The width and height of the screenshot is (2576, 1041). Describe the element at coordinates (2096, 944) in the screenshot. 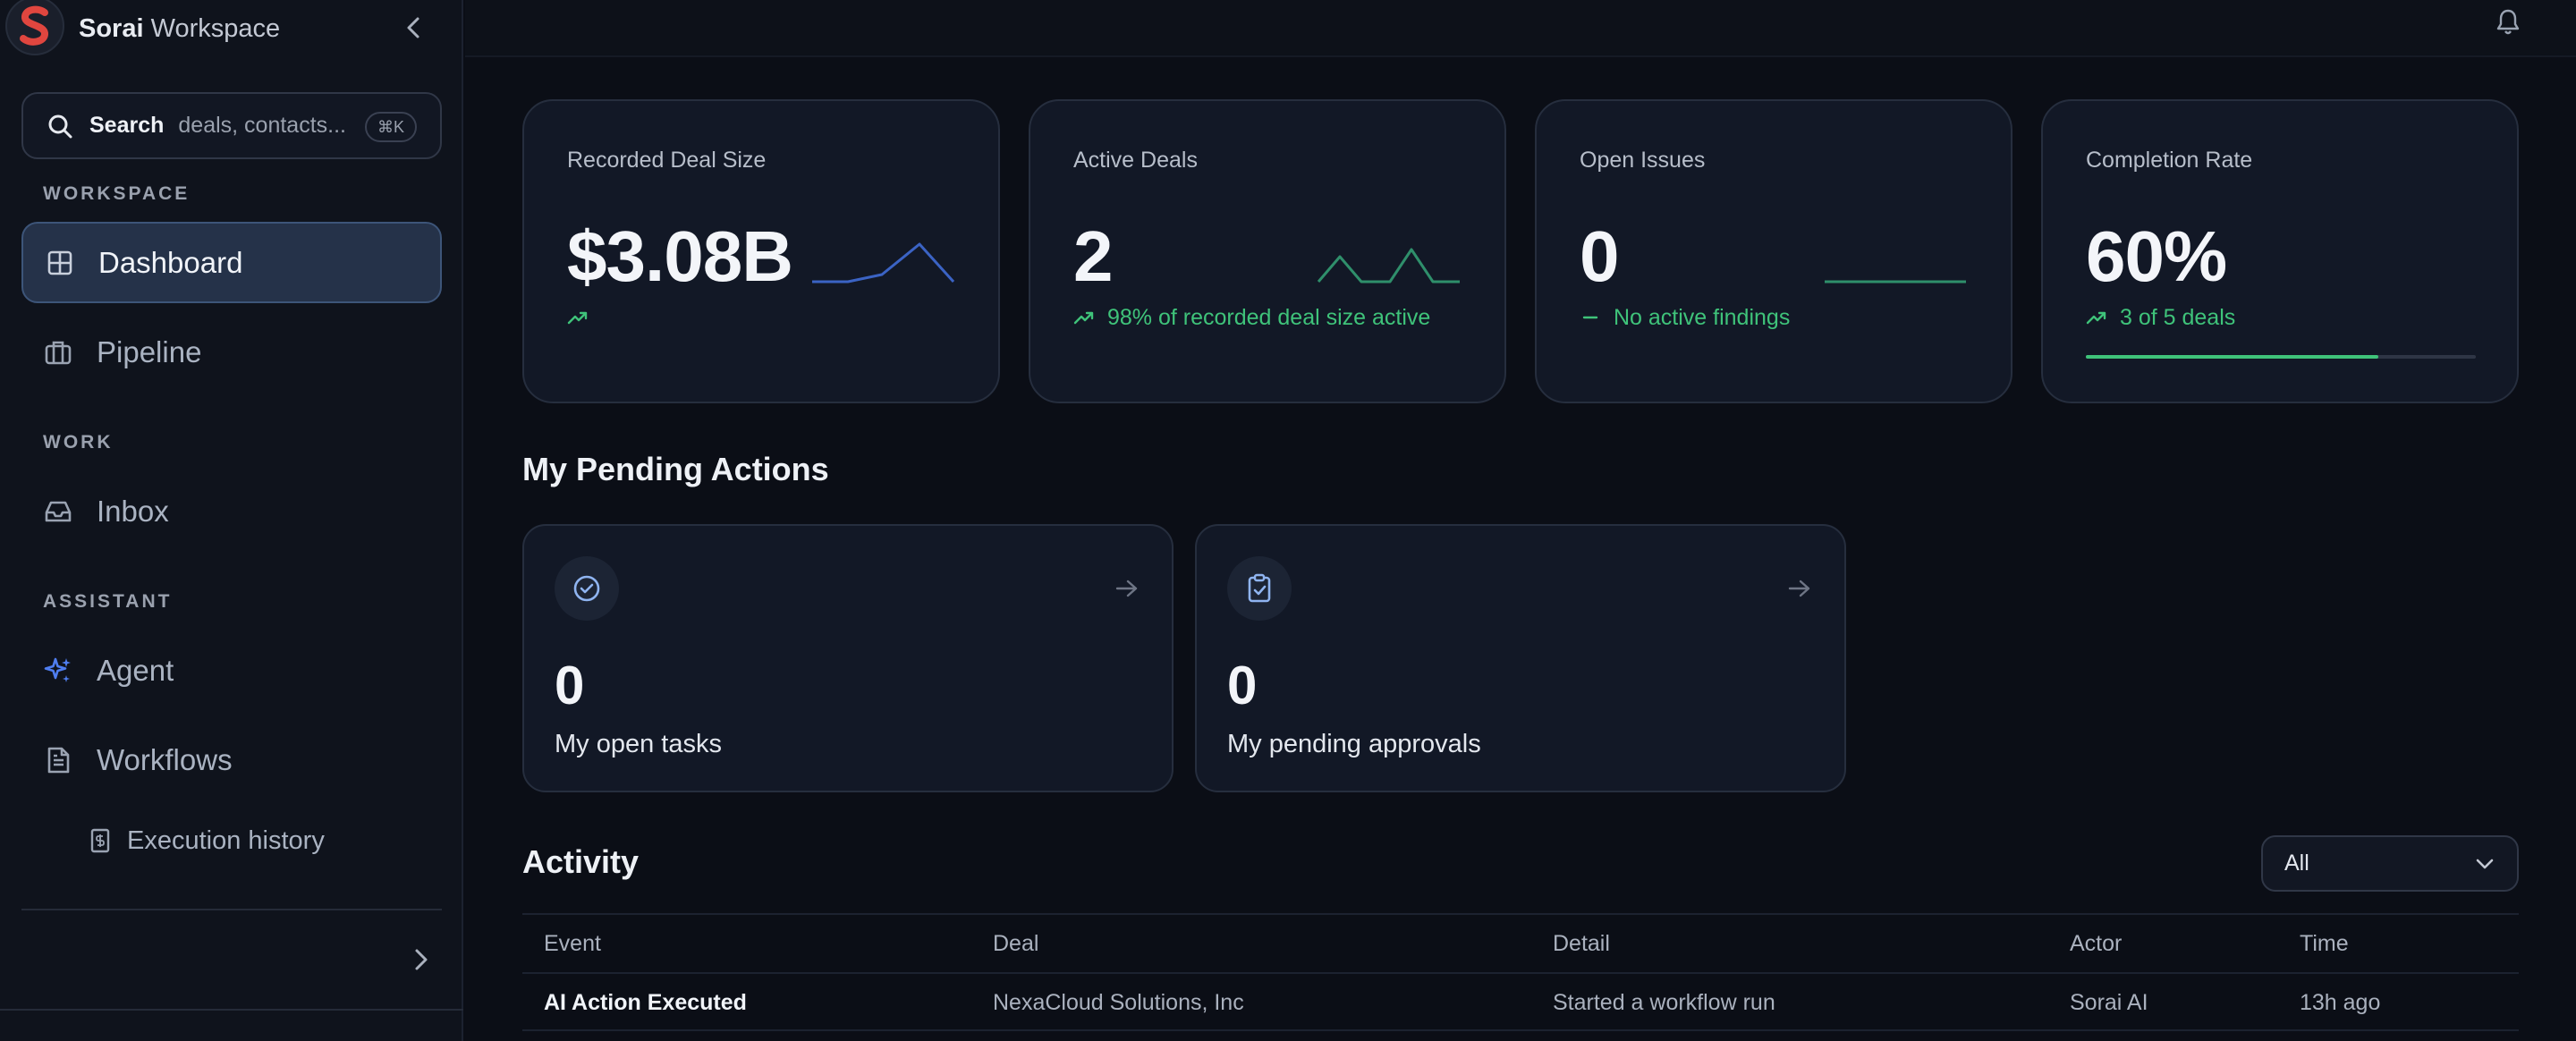

I see `column-header-actor: Actor` at that location.